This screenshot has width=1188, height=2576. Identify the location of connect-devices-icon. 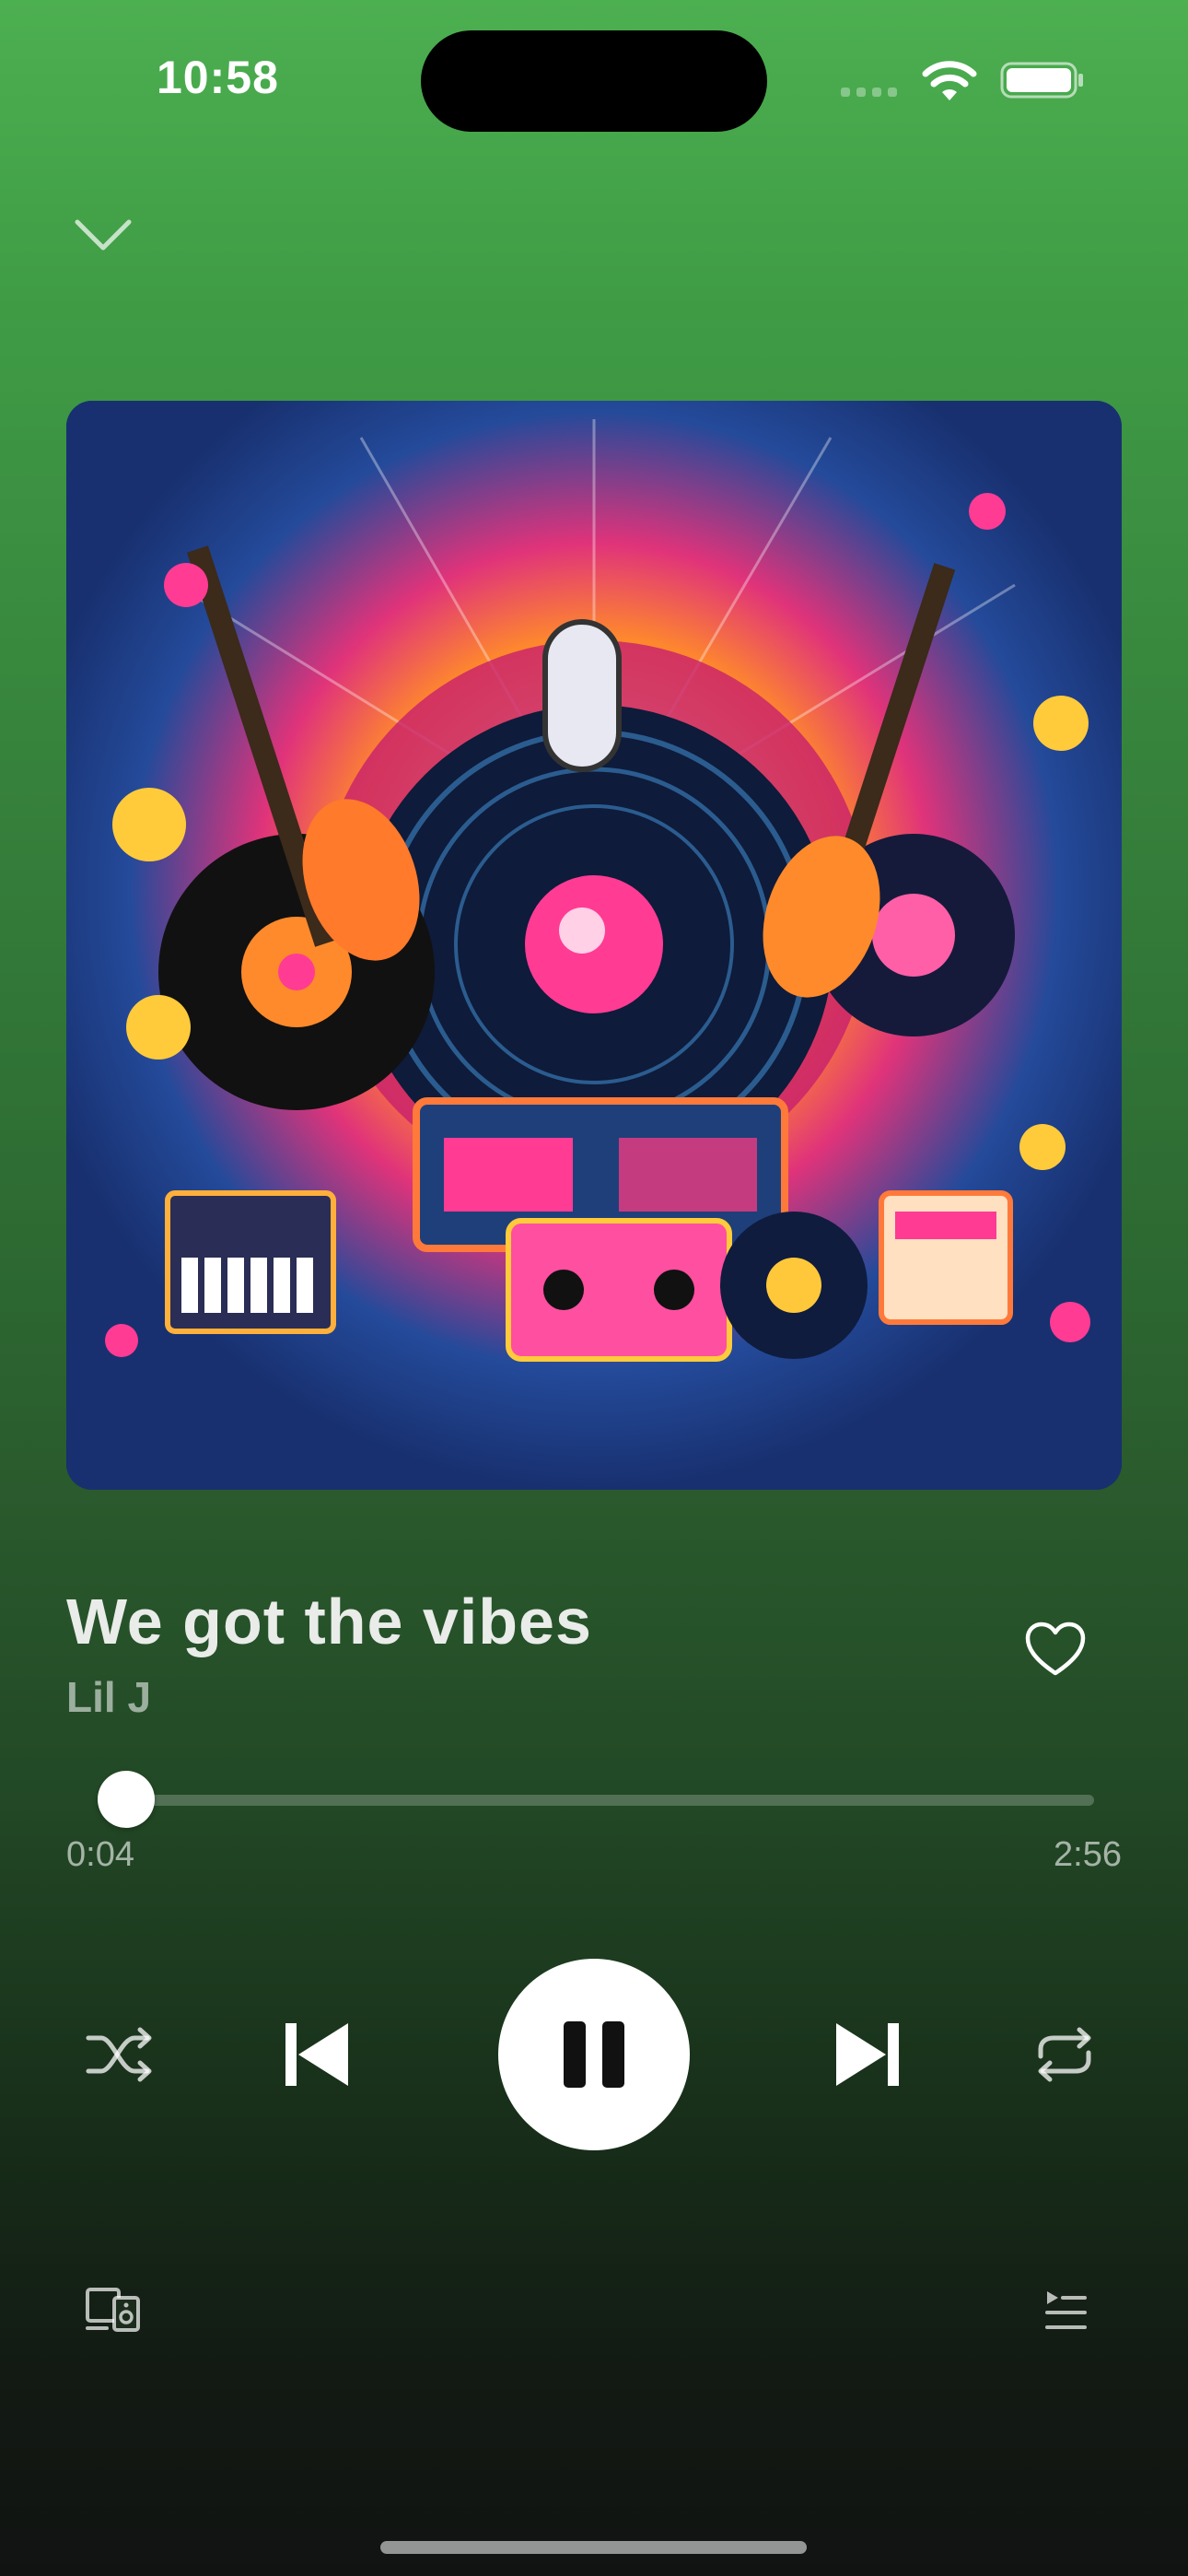
(113, 2310).